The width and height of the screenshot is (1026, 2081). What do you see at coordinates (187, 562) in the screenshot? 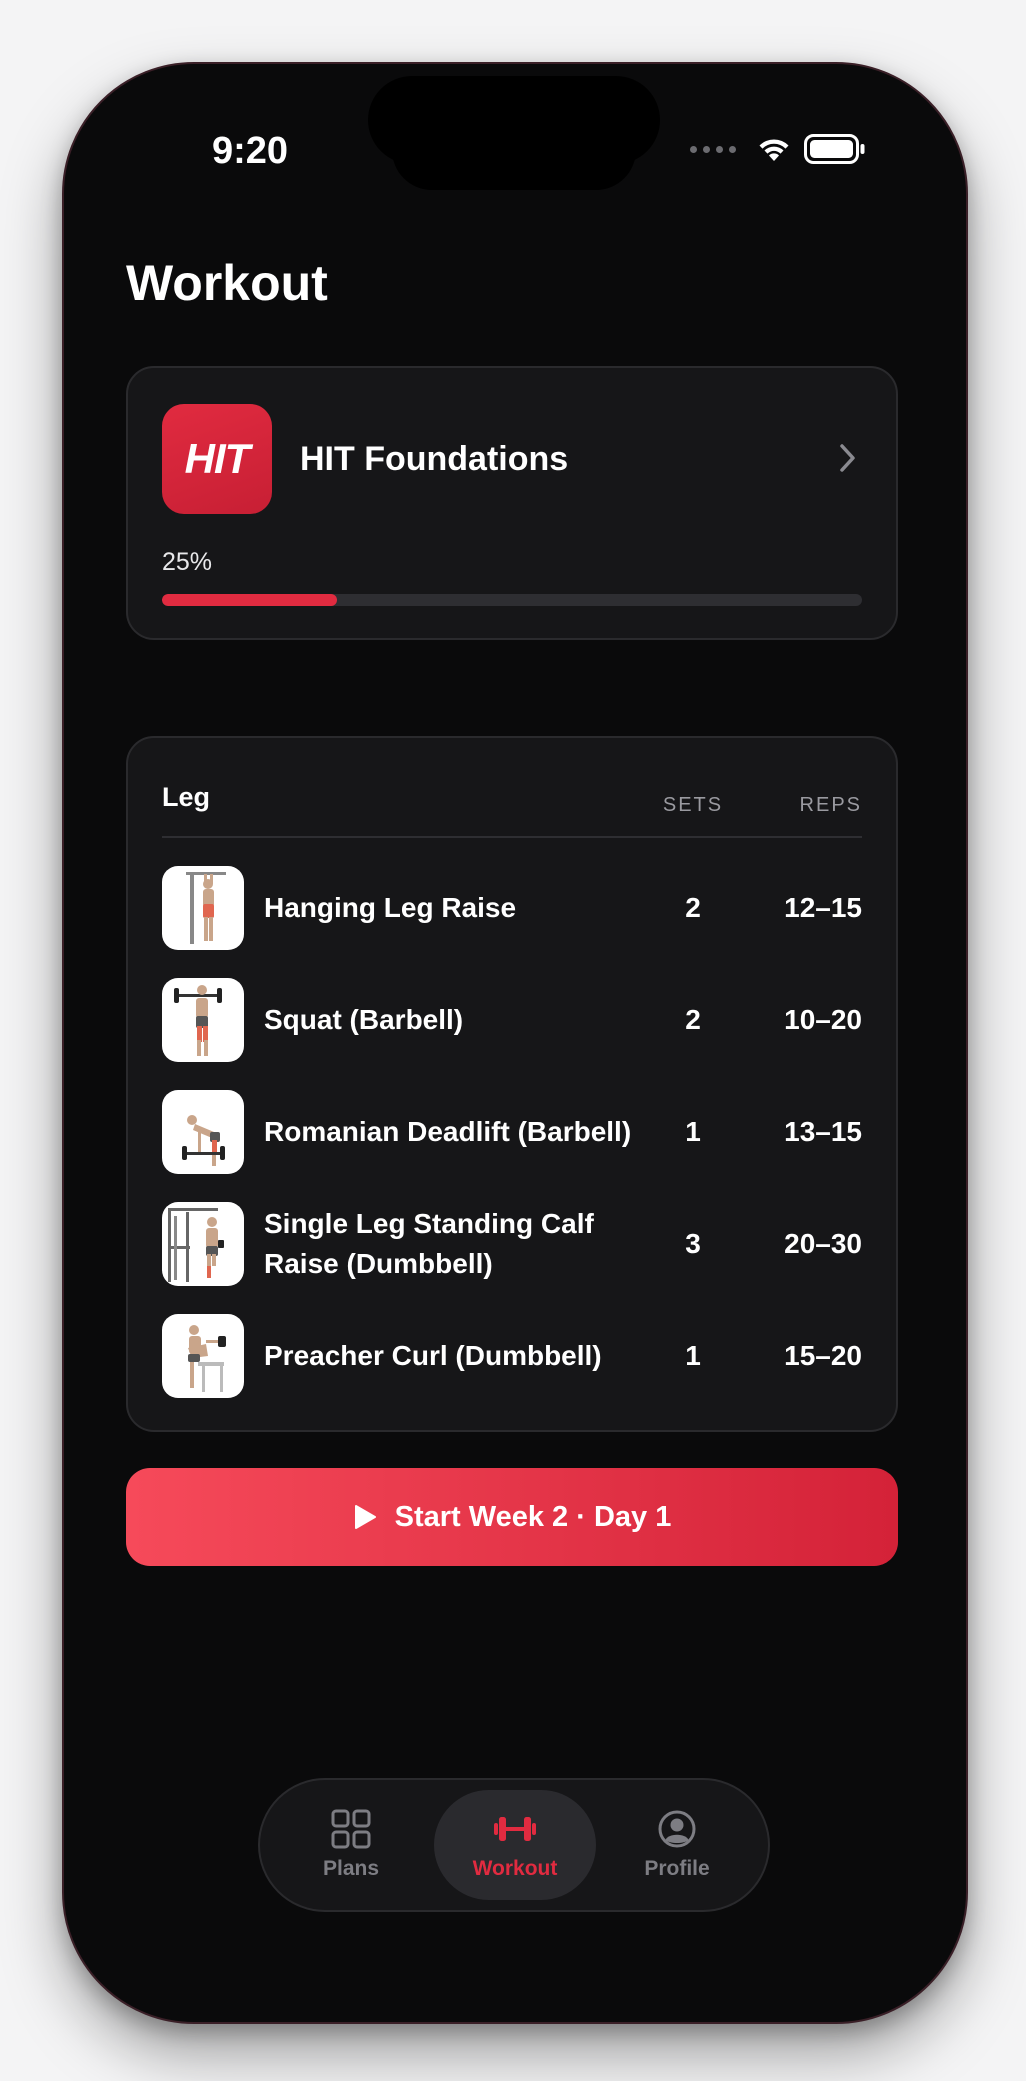
I see `progress-label: 25%` at bounding box center [187, 562].